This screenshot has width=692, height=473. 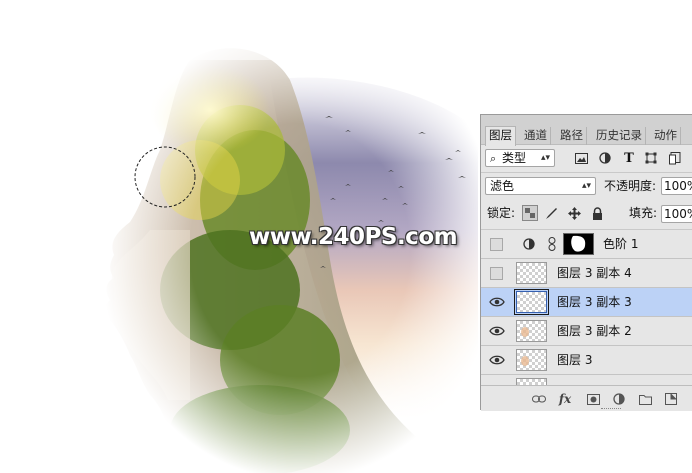 I want to click on watermark: www.240PS.com, so click(x=353, y=237).